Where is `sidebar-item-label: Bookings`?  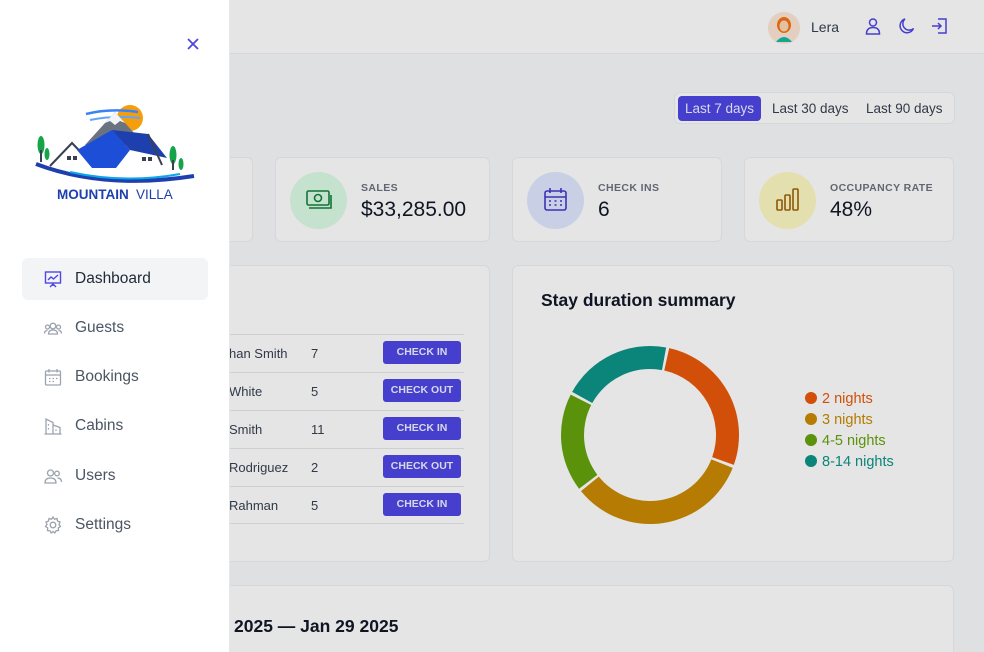 sidebar-item-label: Bookings is located at coordinates (107, 376).